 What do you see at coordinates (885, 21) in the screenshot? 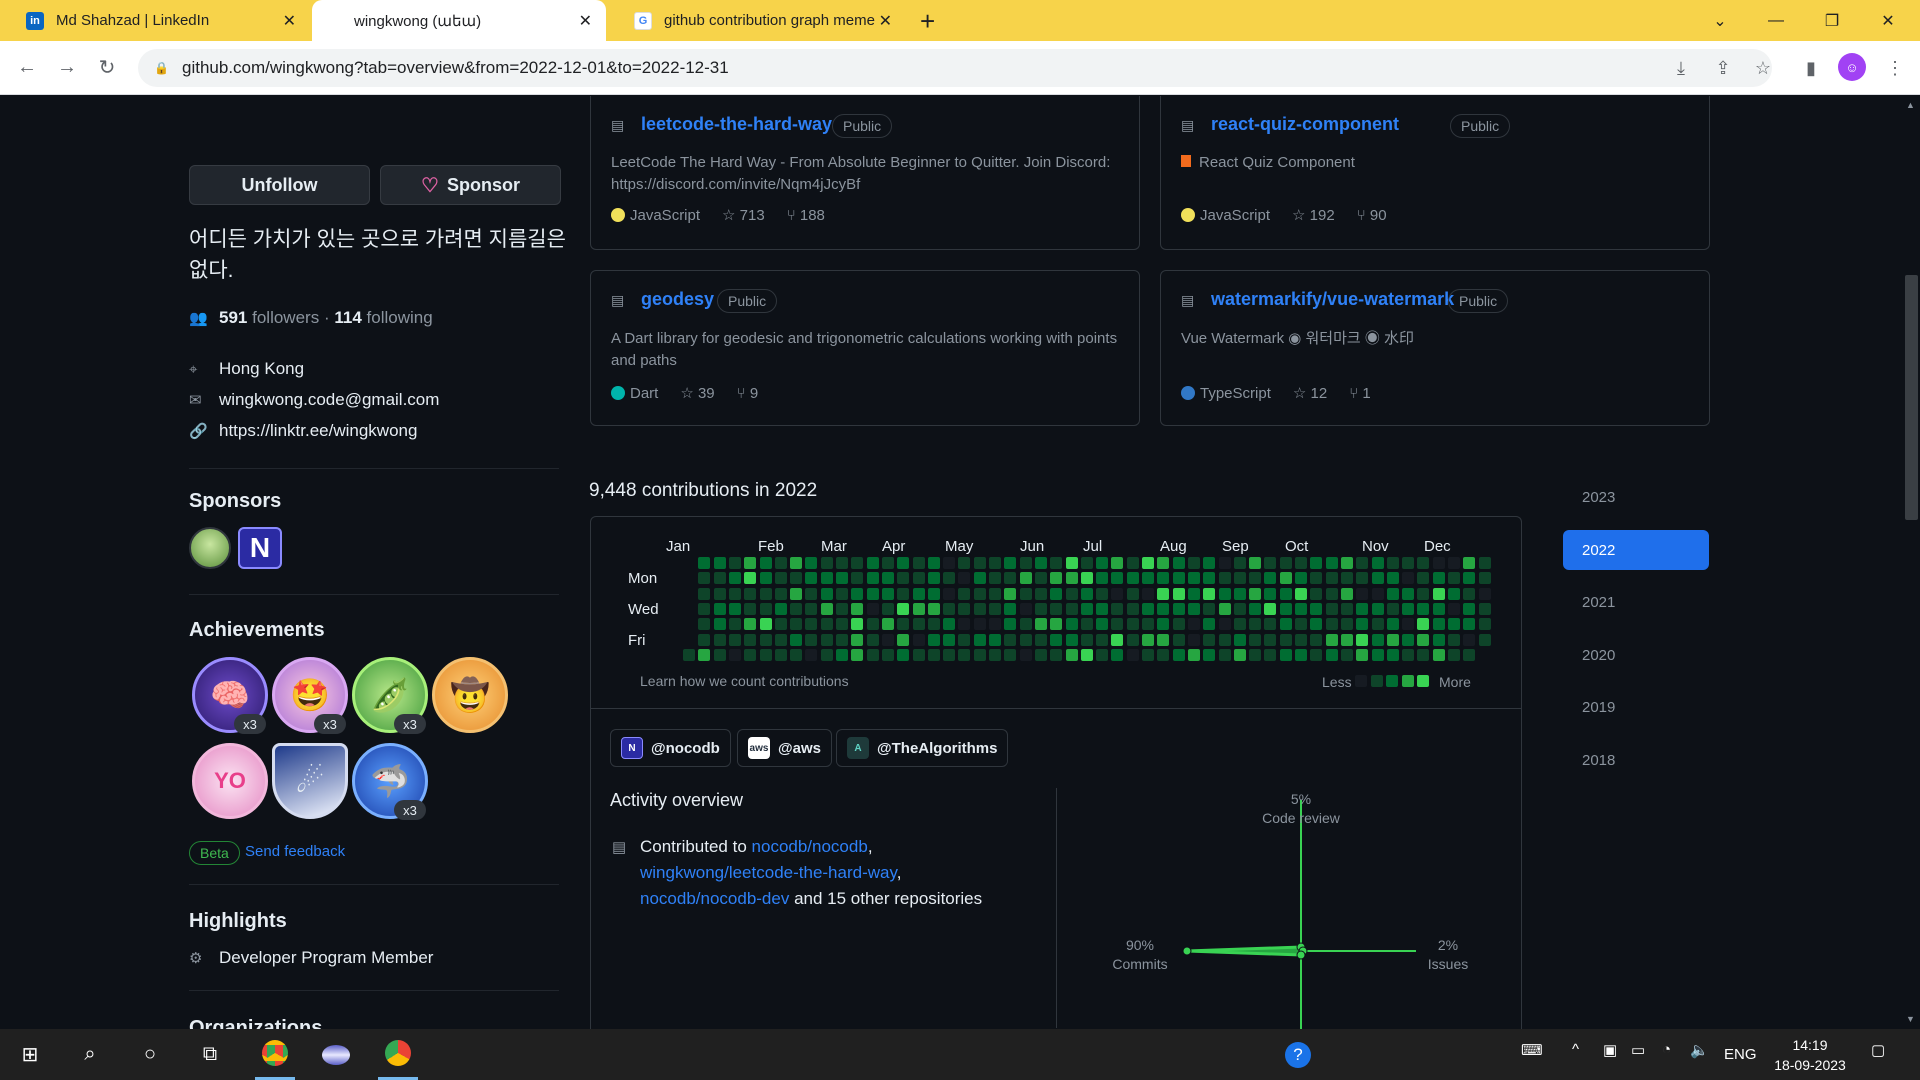
I see `close-tab-icon: ✕` at bounding box center [885, 21].